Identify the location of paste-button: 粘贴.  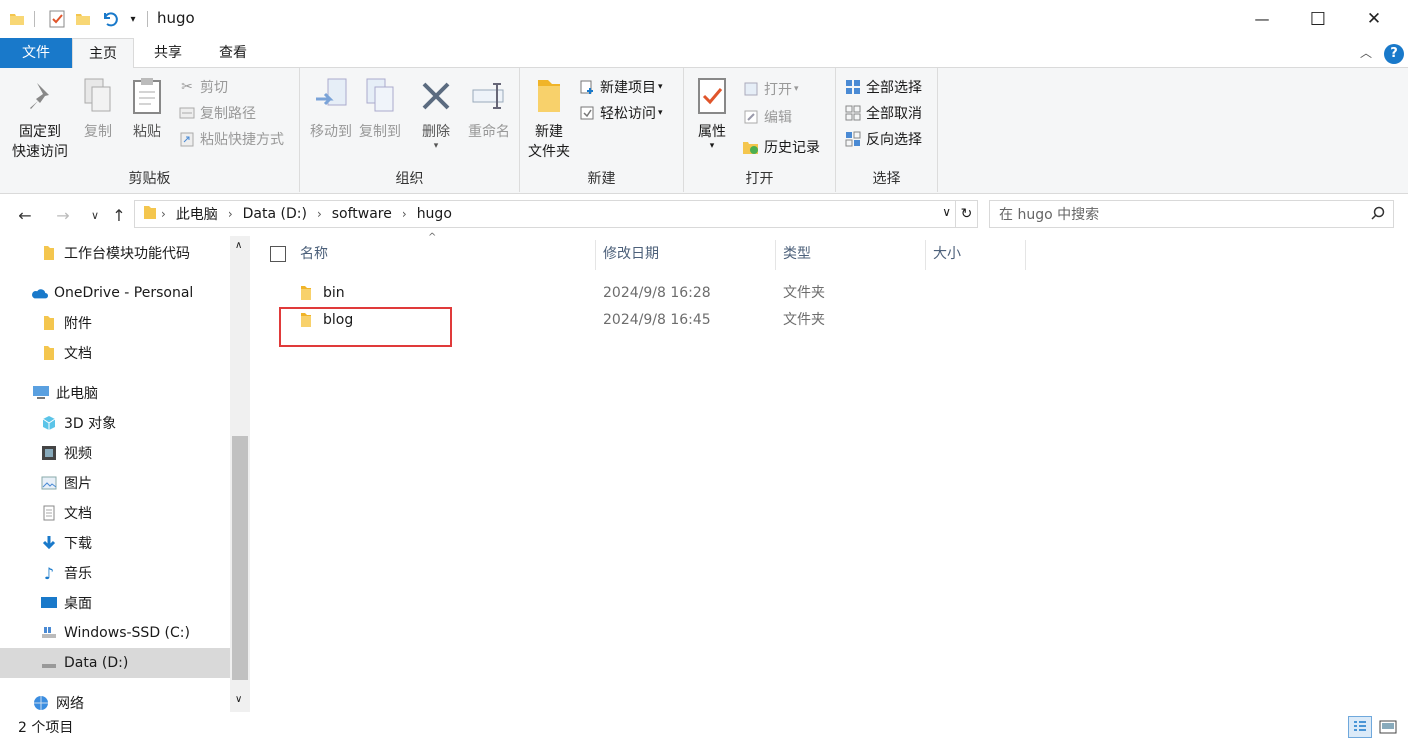
(147, 108).